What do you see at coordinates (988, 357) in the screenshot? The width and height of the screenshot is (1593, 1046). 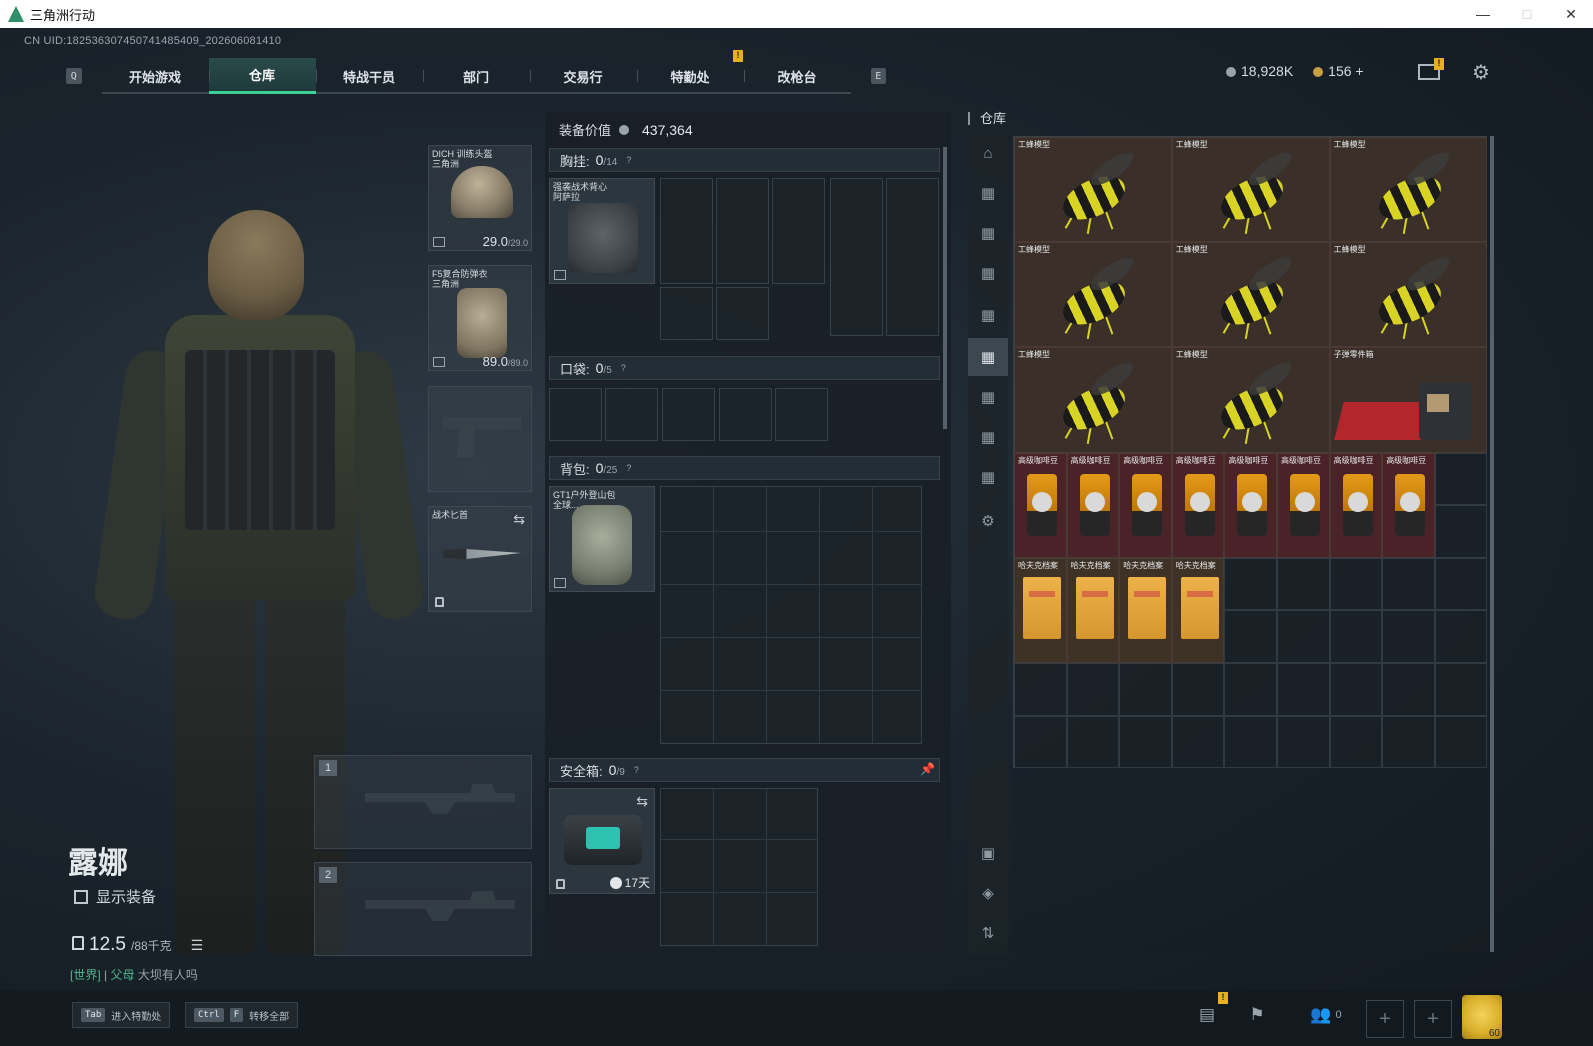 I see `category-5-icon: ▦` at bounding box center [988, 357].